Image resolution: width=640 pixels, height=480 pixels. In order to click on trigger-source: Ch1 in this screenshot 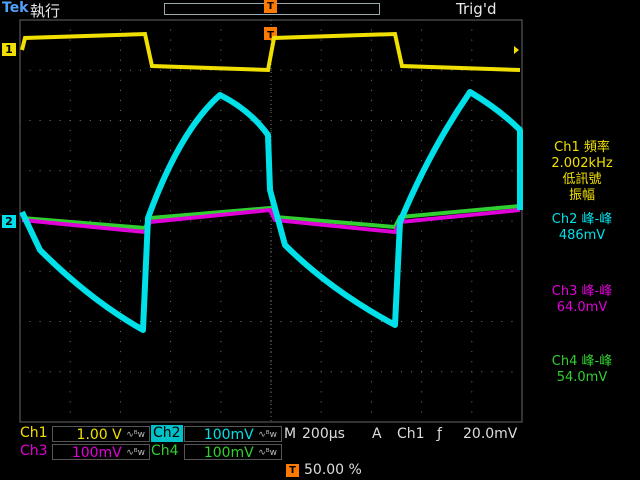, I will do `click(411, 434)`.